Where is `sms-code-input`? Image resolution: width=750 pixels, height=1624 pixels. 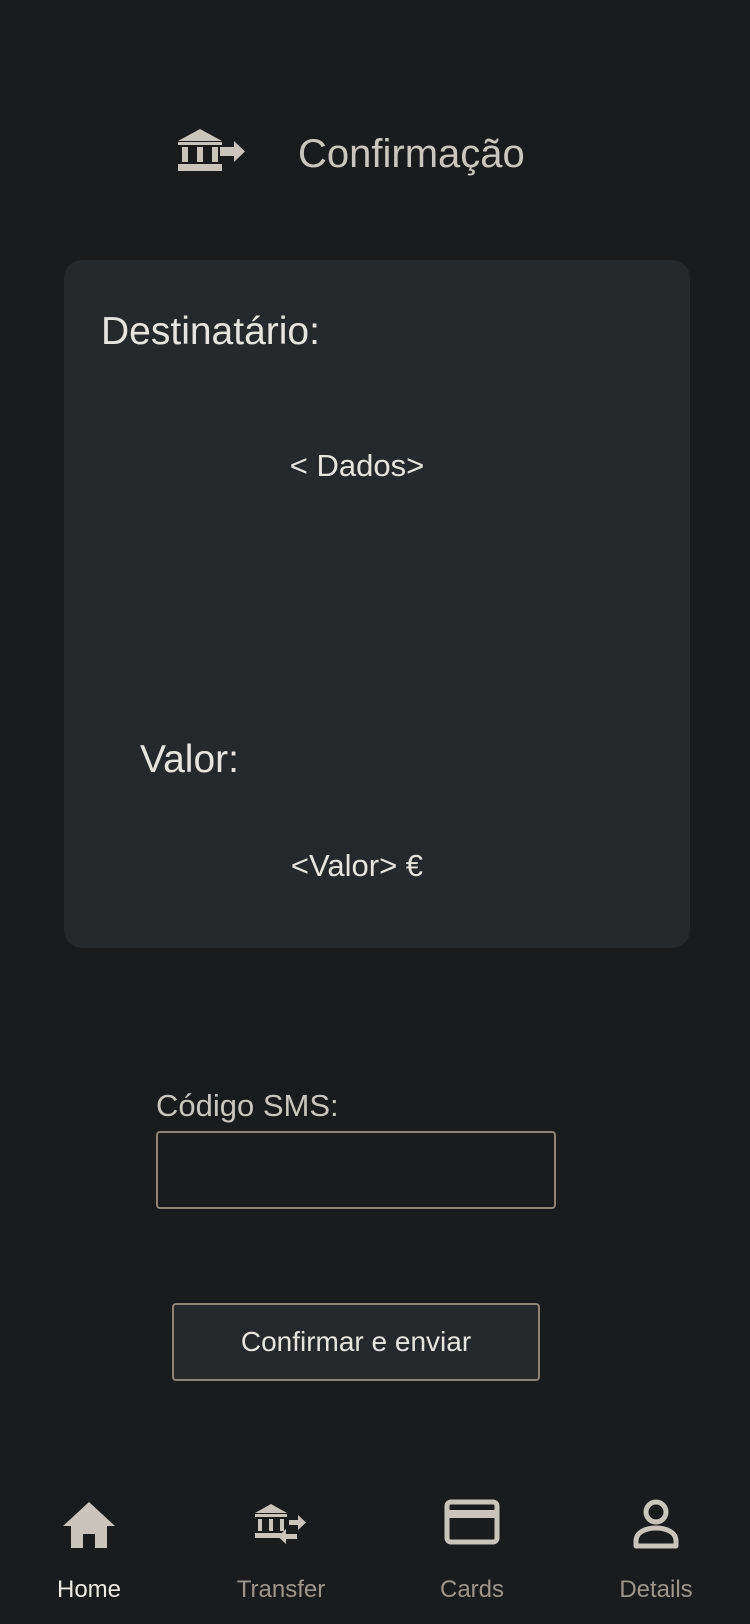 sms-code-input is located at coordinates (356, 1170).